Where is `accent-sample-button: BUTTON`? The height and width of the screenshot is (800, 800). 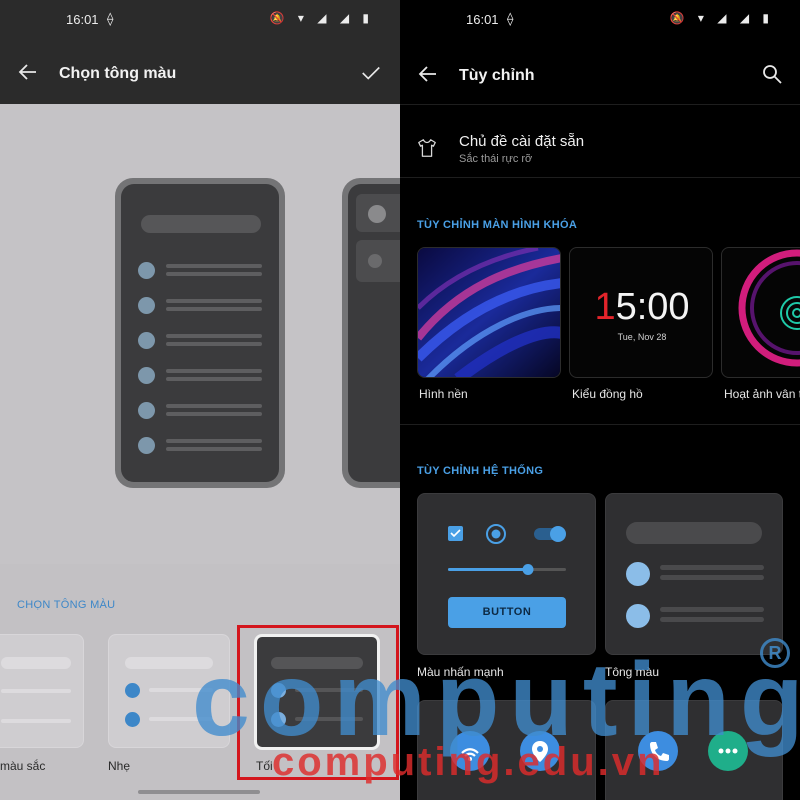 accent-sample-button: BUTTON is located at coordinates (507, 612).